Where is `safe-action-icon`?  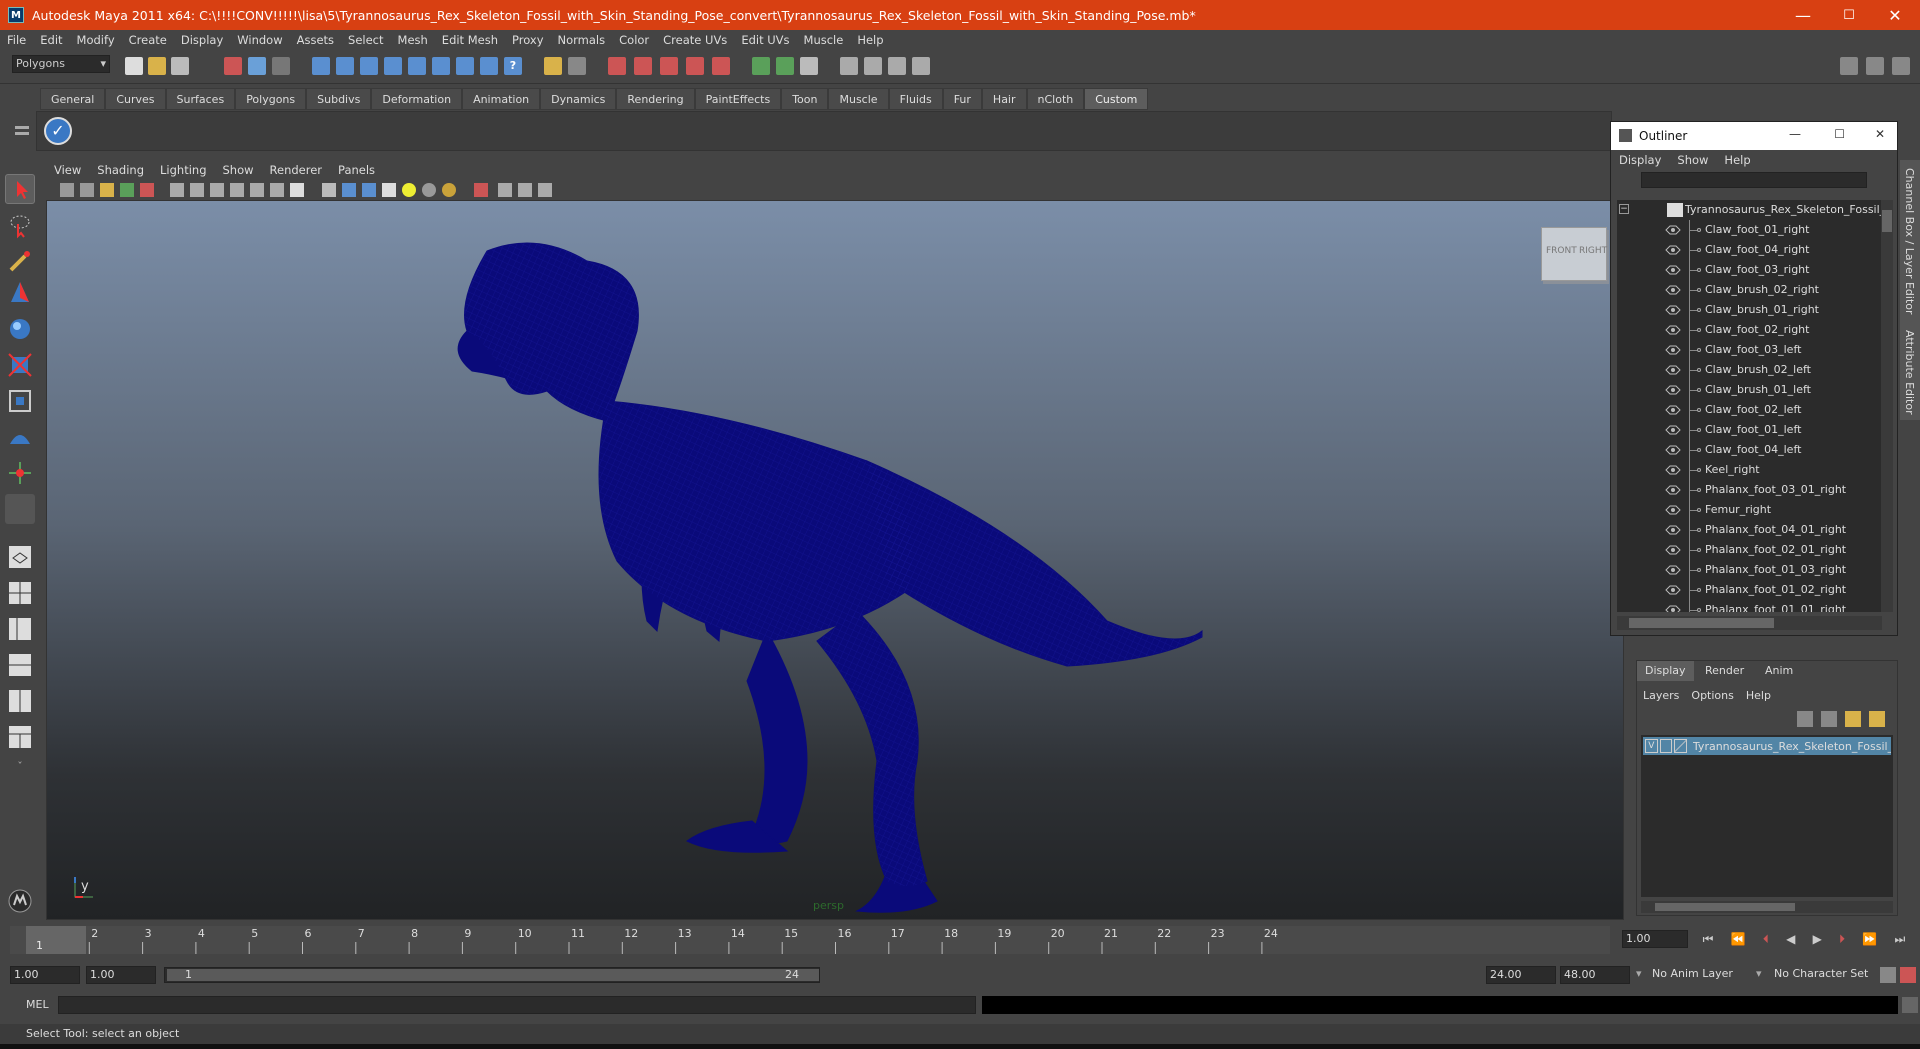 safe-action-icon is located at coordinates (277, 190).